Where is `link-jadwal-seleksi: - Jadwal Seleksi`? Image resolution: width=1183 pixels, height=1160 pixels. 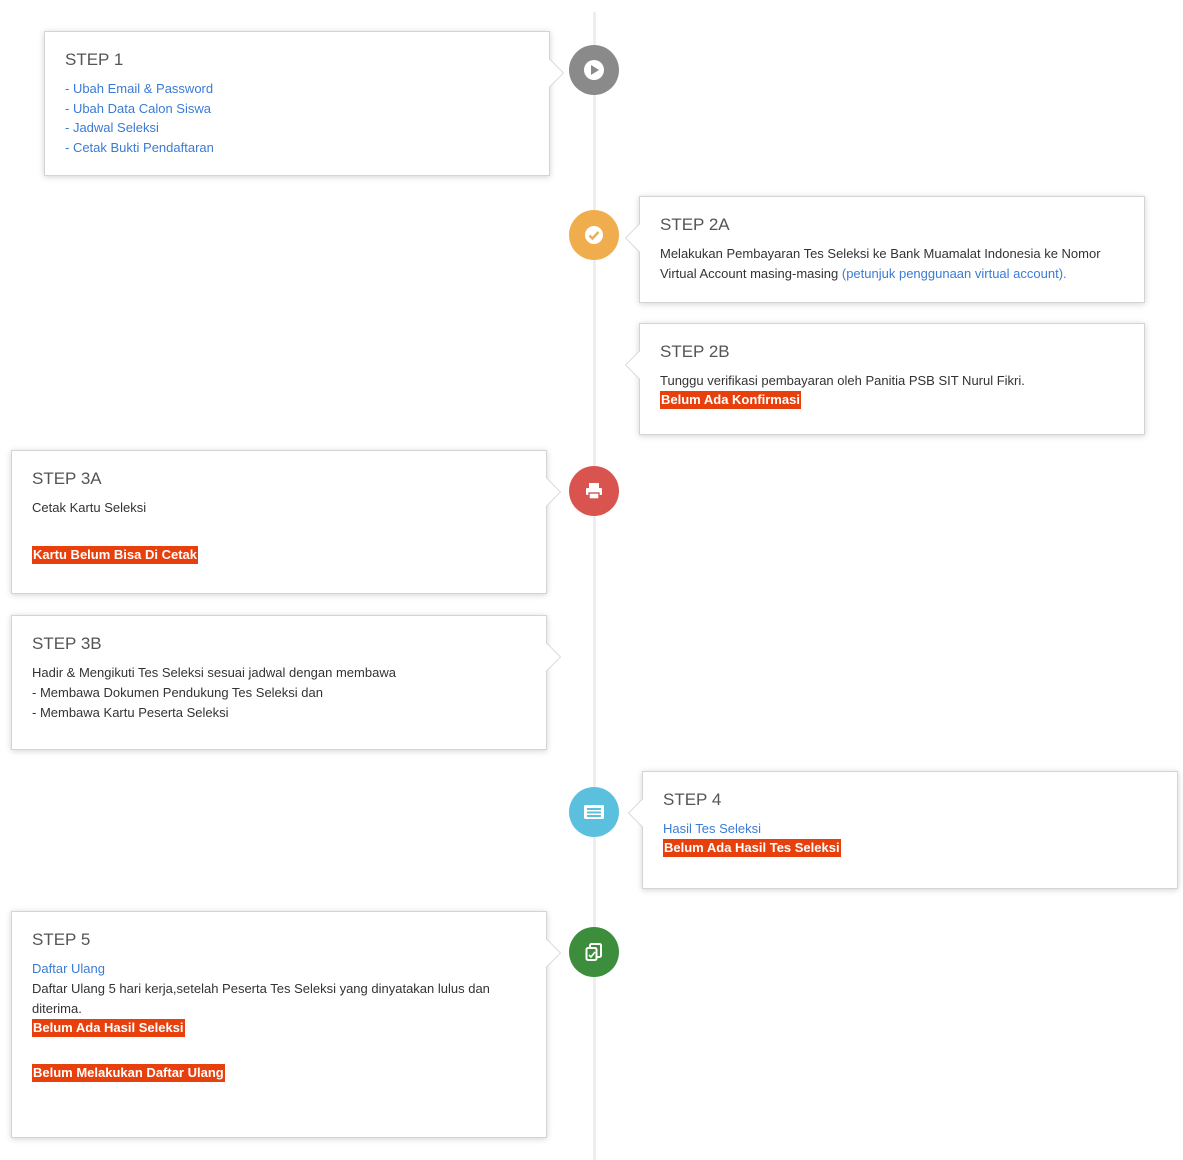 link-jadwal-seleksi: - Jadwal Seleksi is located at coordinates (112, 127).